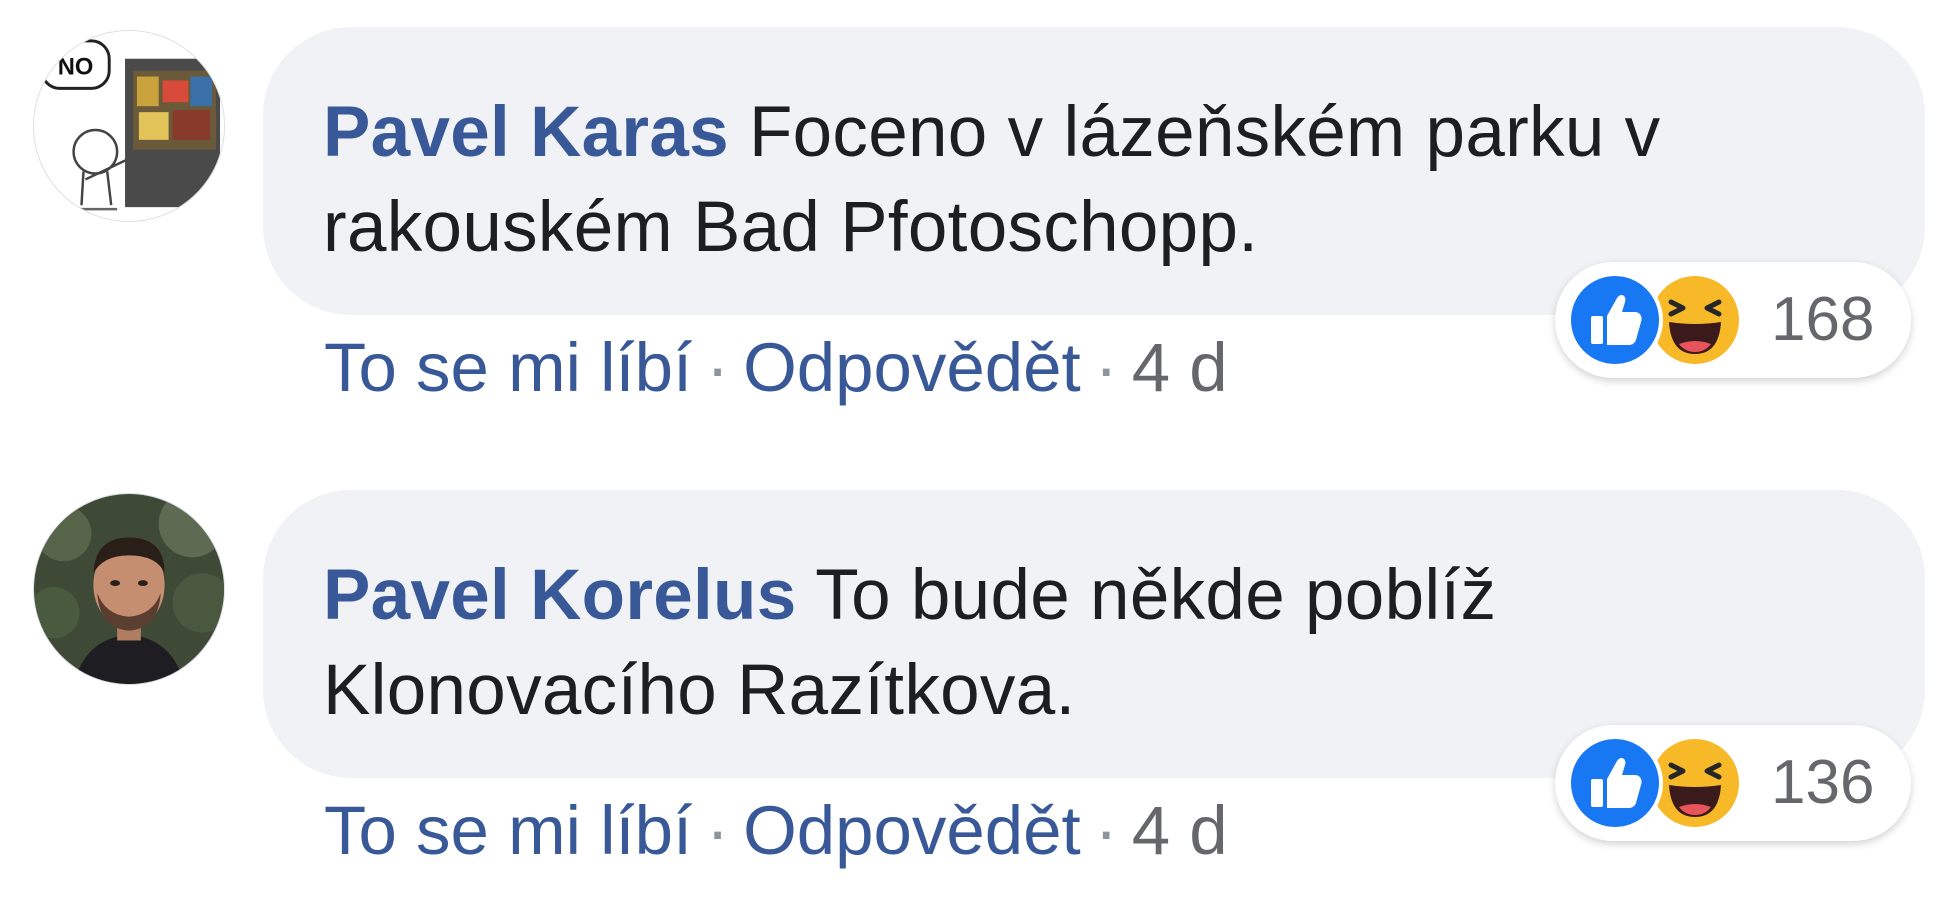 The width and height of the screenshot is (1956, 908). What do you see at coordinates (1823, 319) in the screenshot?
I see `reaction-count: 168` at bounding box center [1823, 319].